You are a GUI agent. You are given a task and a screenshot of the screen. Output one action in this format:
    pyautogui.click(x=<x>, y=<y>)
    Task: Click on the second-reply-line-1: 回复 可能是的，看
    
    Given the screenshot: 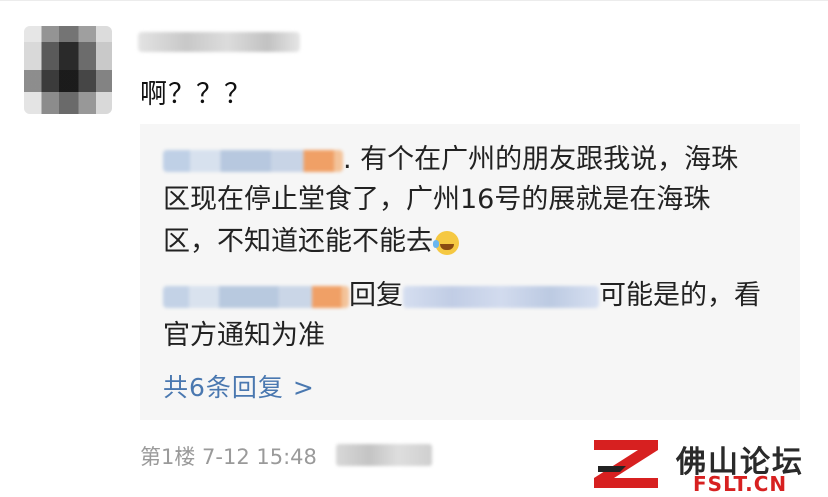 What is the action you would take?
    pyautogui.click(x=462, y=296)
    